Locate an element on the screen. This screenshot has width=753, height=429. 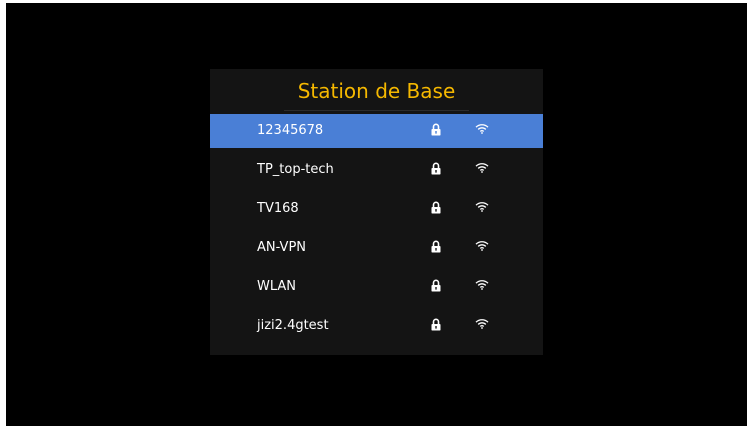
network-row: AN-VPN is located at coordinates (376, 248).